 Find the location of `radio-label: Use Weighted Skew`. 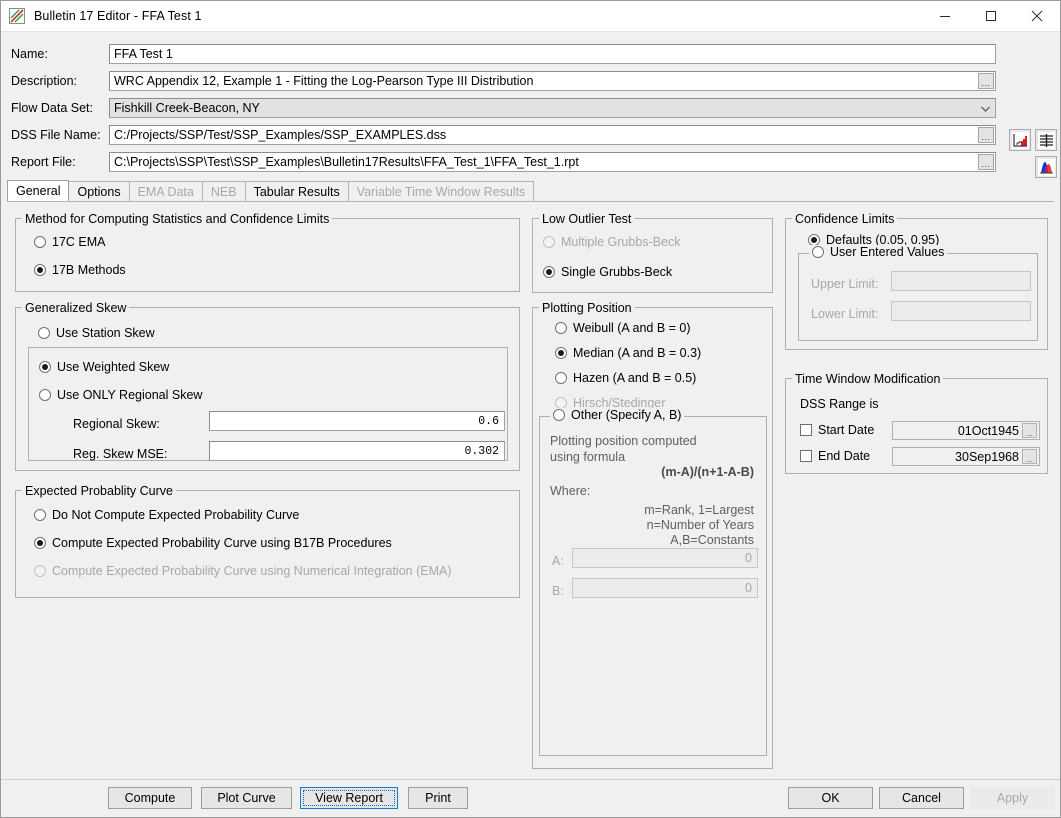

radio-label: Use Weighted Skew is located at coordinates (113, 367).